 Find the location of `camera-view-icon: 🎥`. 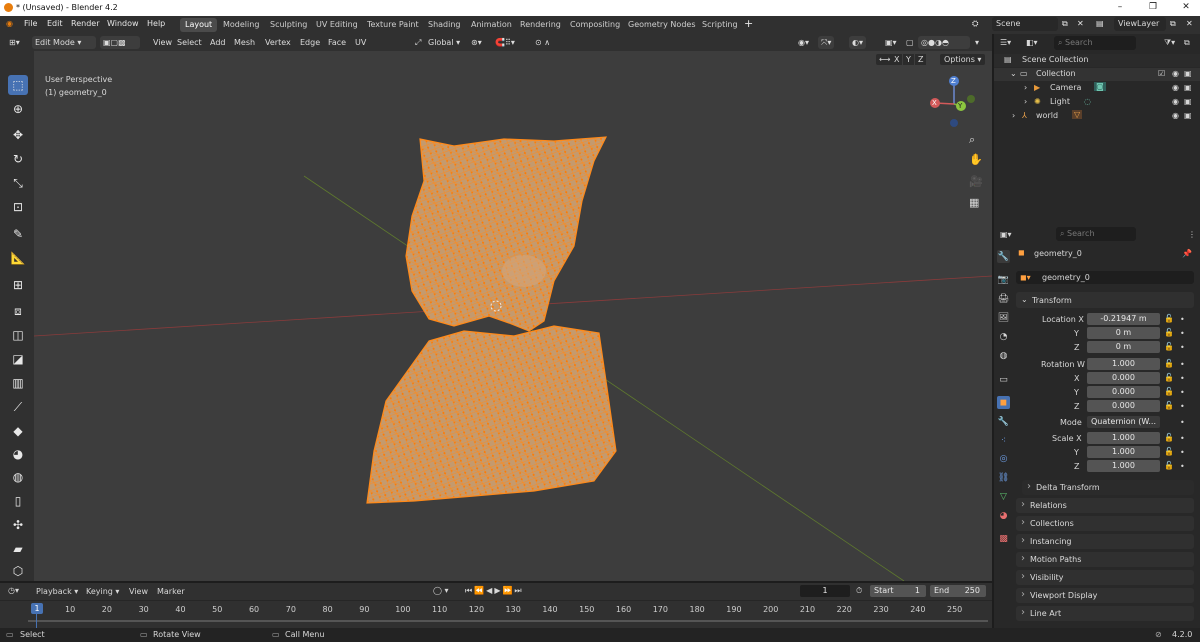

camera-view-icon: 🎥 is located at coordinates (976, 181).